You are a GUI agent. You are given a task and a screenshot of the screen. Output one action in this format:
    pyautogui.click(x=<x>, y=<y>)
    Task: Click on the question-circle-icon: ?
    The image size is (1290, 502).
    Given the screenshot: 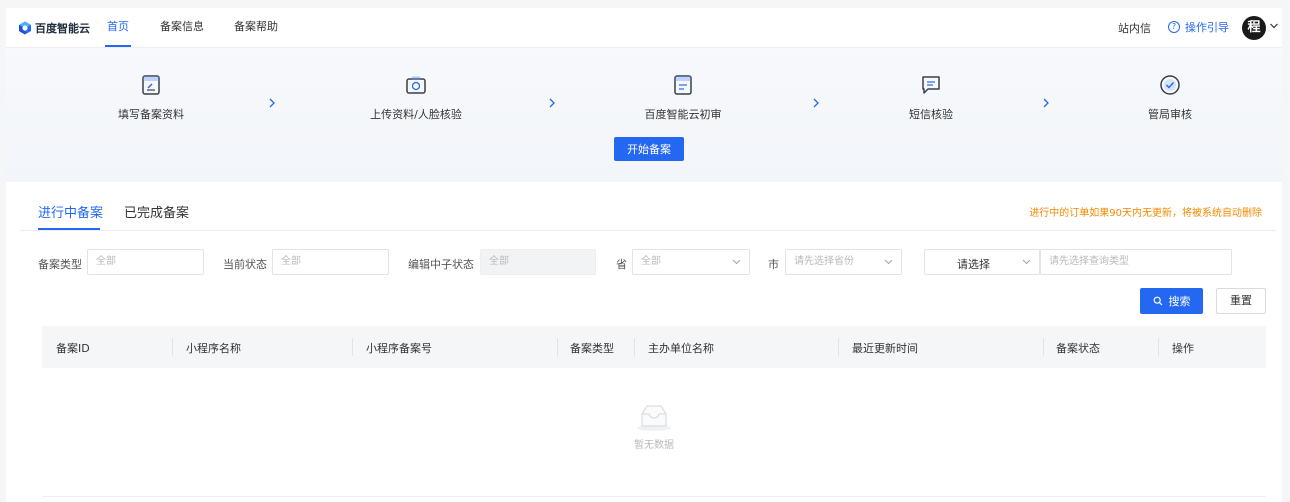 What is the action you would take?
    pyautogui.click(x=1174, y=27)
    